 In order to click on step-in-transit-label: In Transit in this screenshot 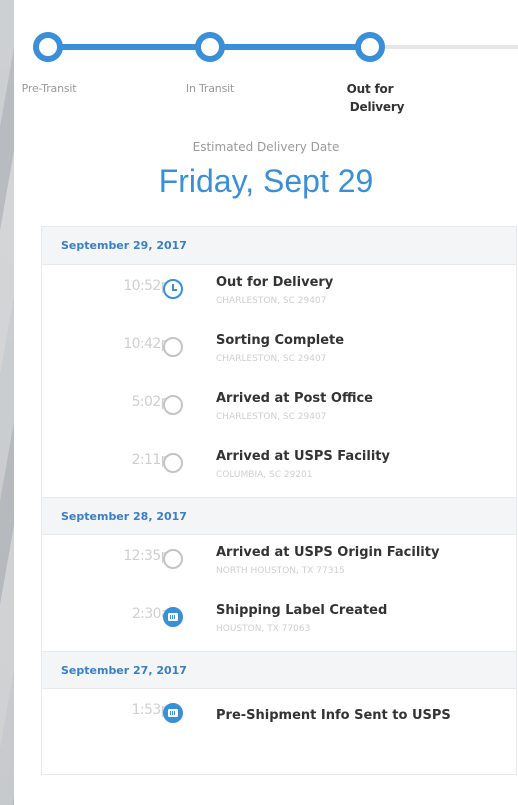, I will do `click(210, 88)`.